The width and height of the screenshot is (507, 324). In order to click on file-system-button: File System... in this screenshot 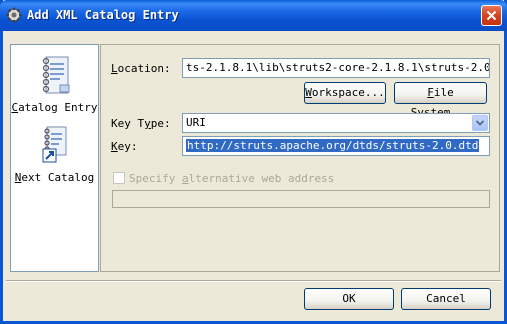, I will do `click(440, 100)`.